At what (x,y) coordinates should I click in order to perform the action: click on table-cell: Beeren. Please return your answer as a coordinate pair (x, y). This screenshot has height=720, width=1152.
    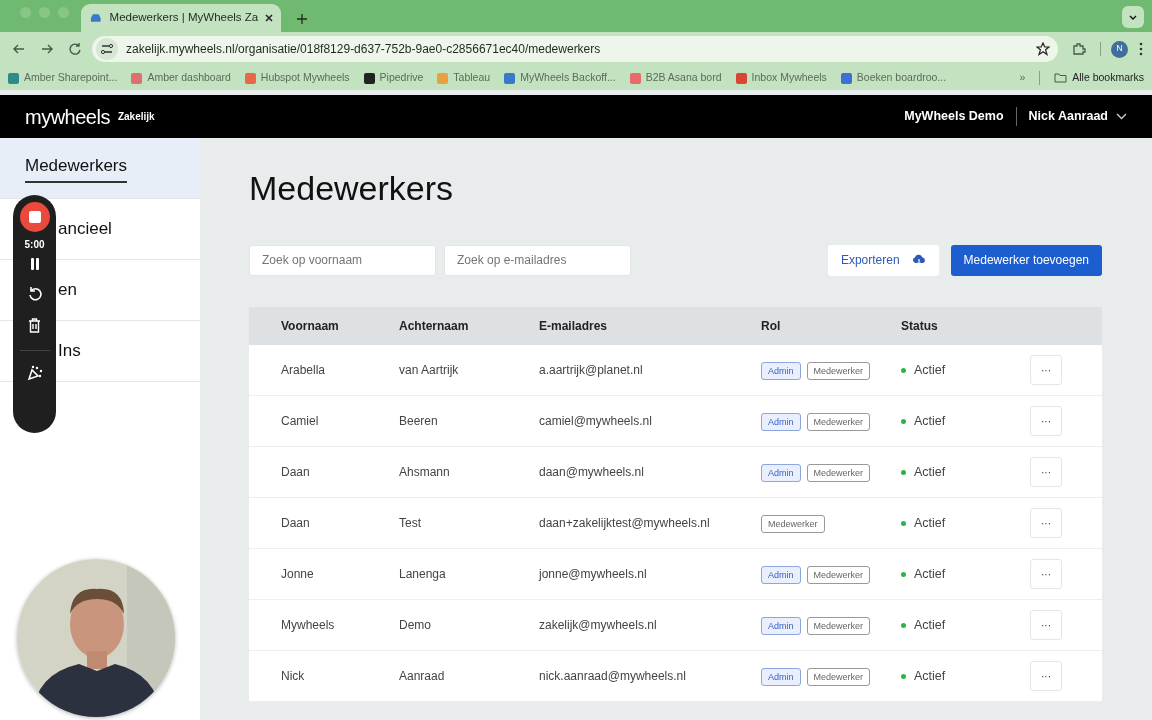
    Looking at the image, I should click on (468, 421).